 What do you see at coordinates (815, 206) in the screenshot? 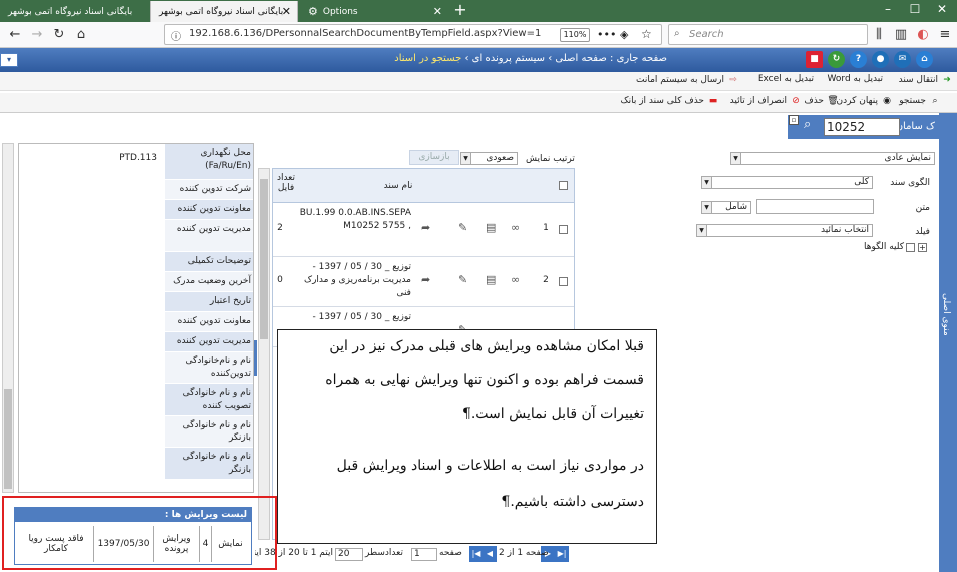
I see `text-input` at bounding box center [815, 206].